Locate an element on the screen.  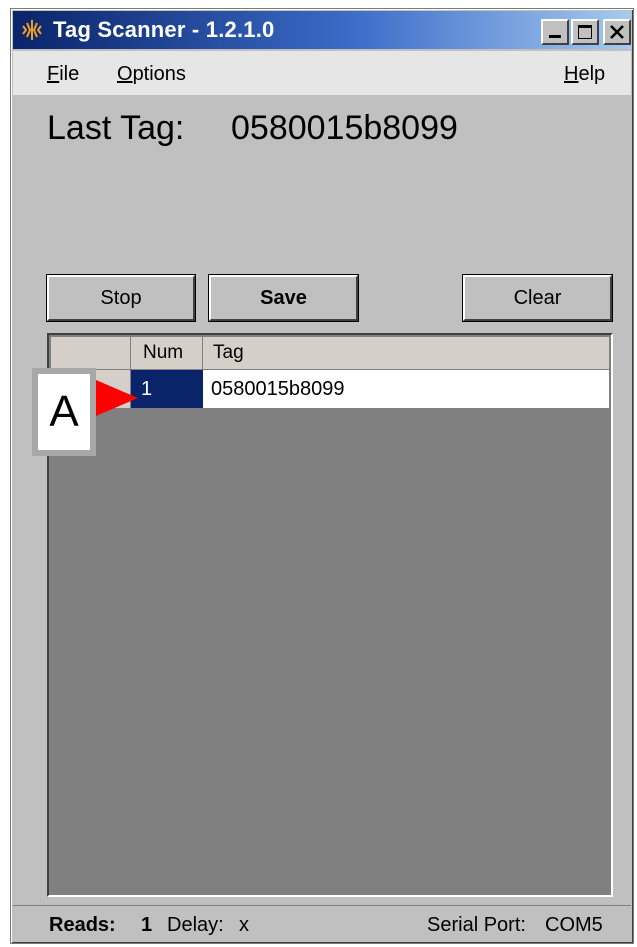
grid-header: Num Tag is located at coordinates (330, 353).